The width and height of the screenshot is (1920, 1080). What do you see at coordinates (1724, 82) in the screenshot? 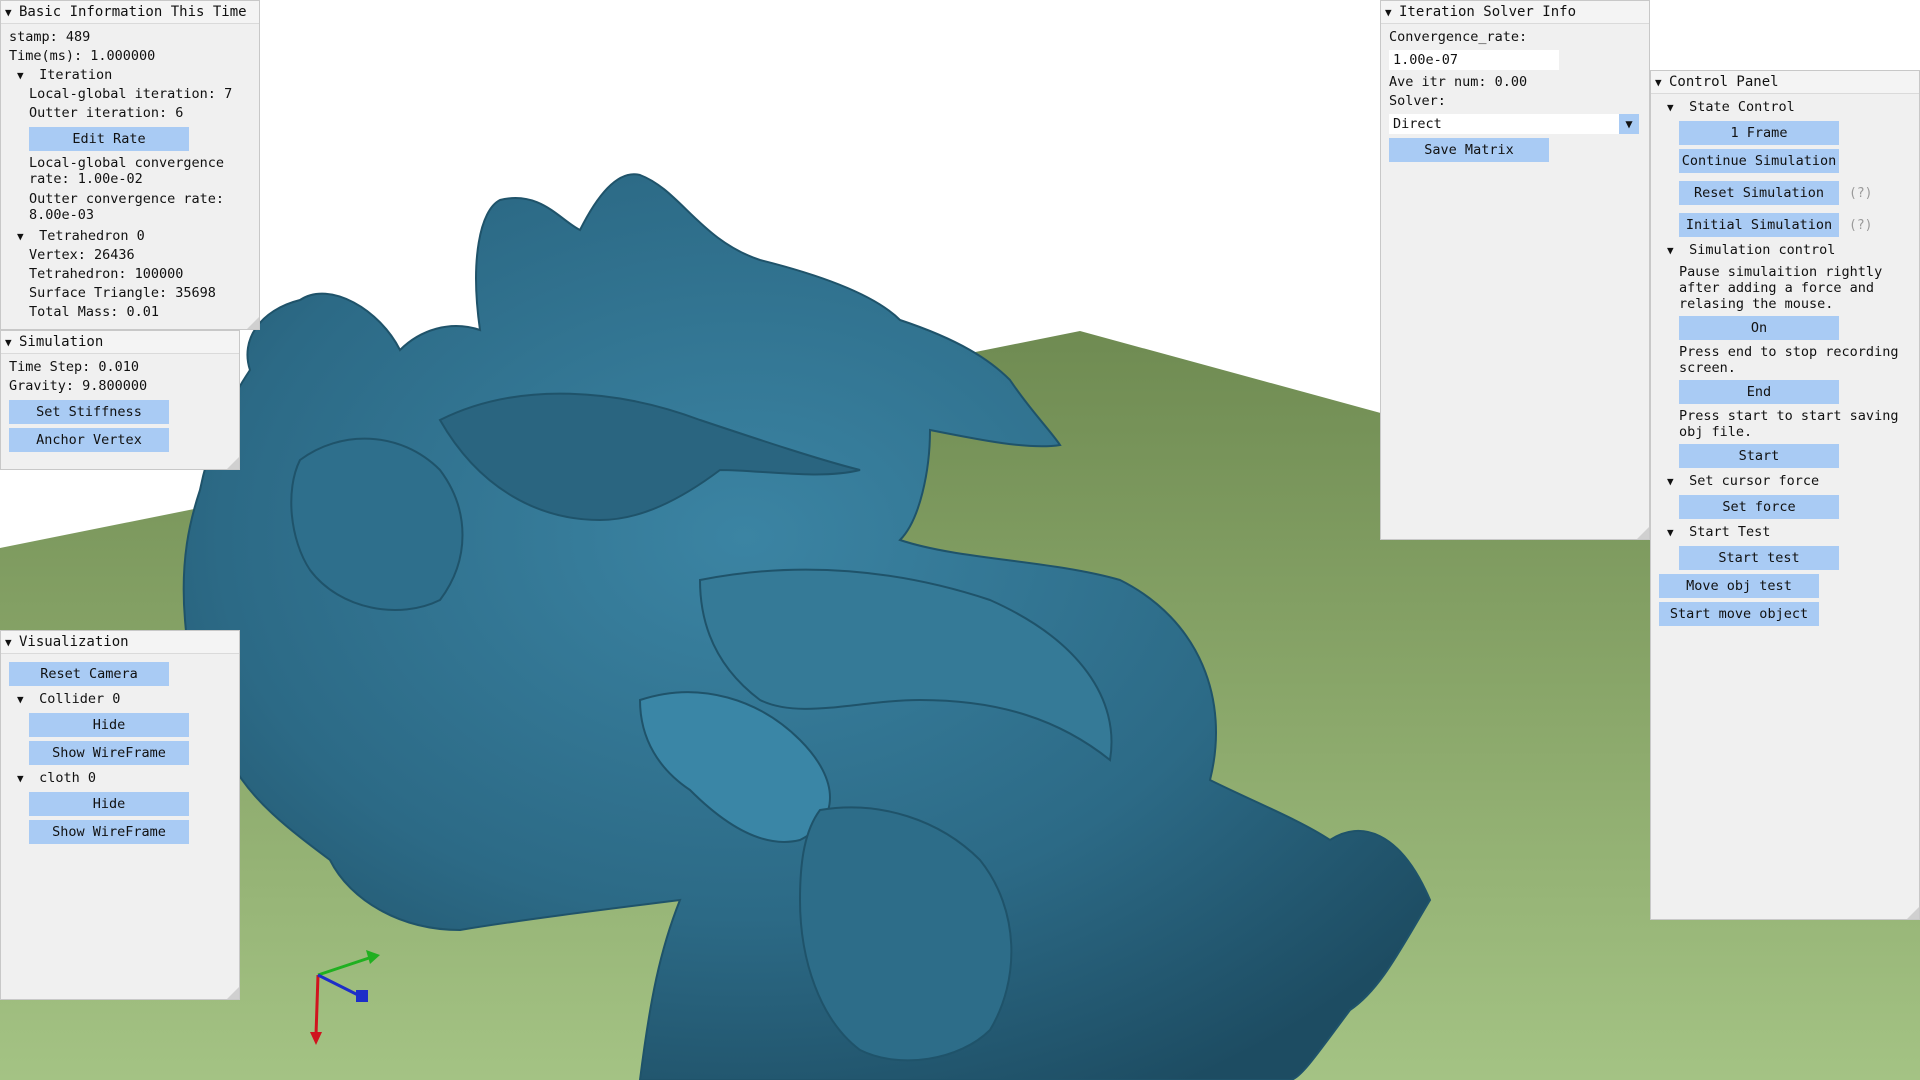
I see `control-panel-title: Control Panel` at bounding box center [1724, 82].